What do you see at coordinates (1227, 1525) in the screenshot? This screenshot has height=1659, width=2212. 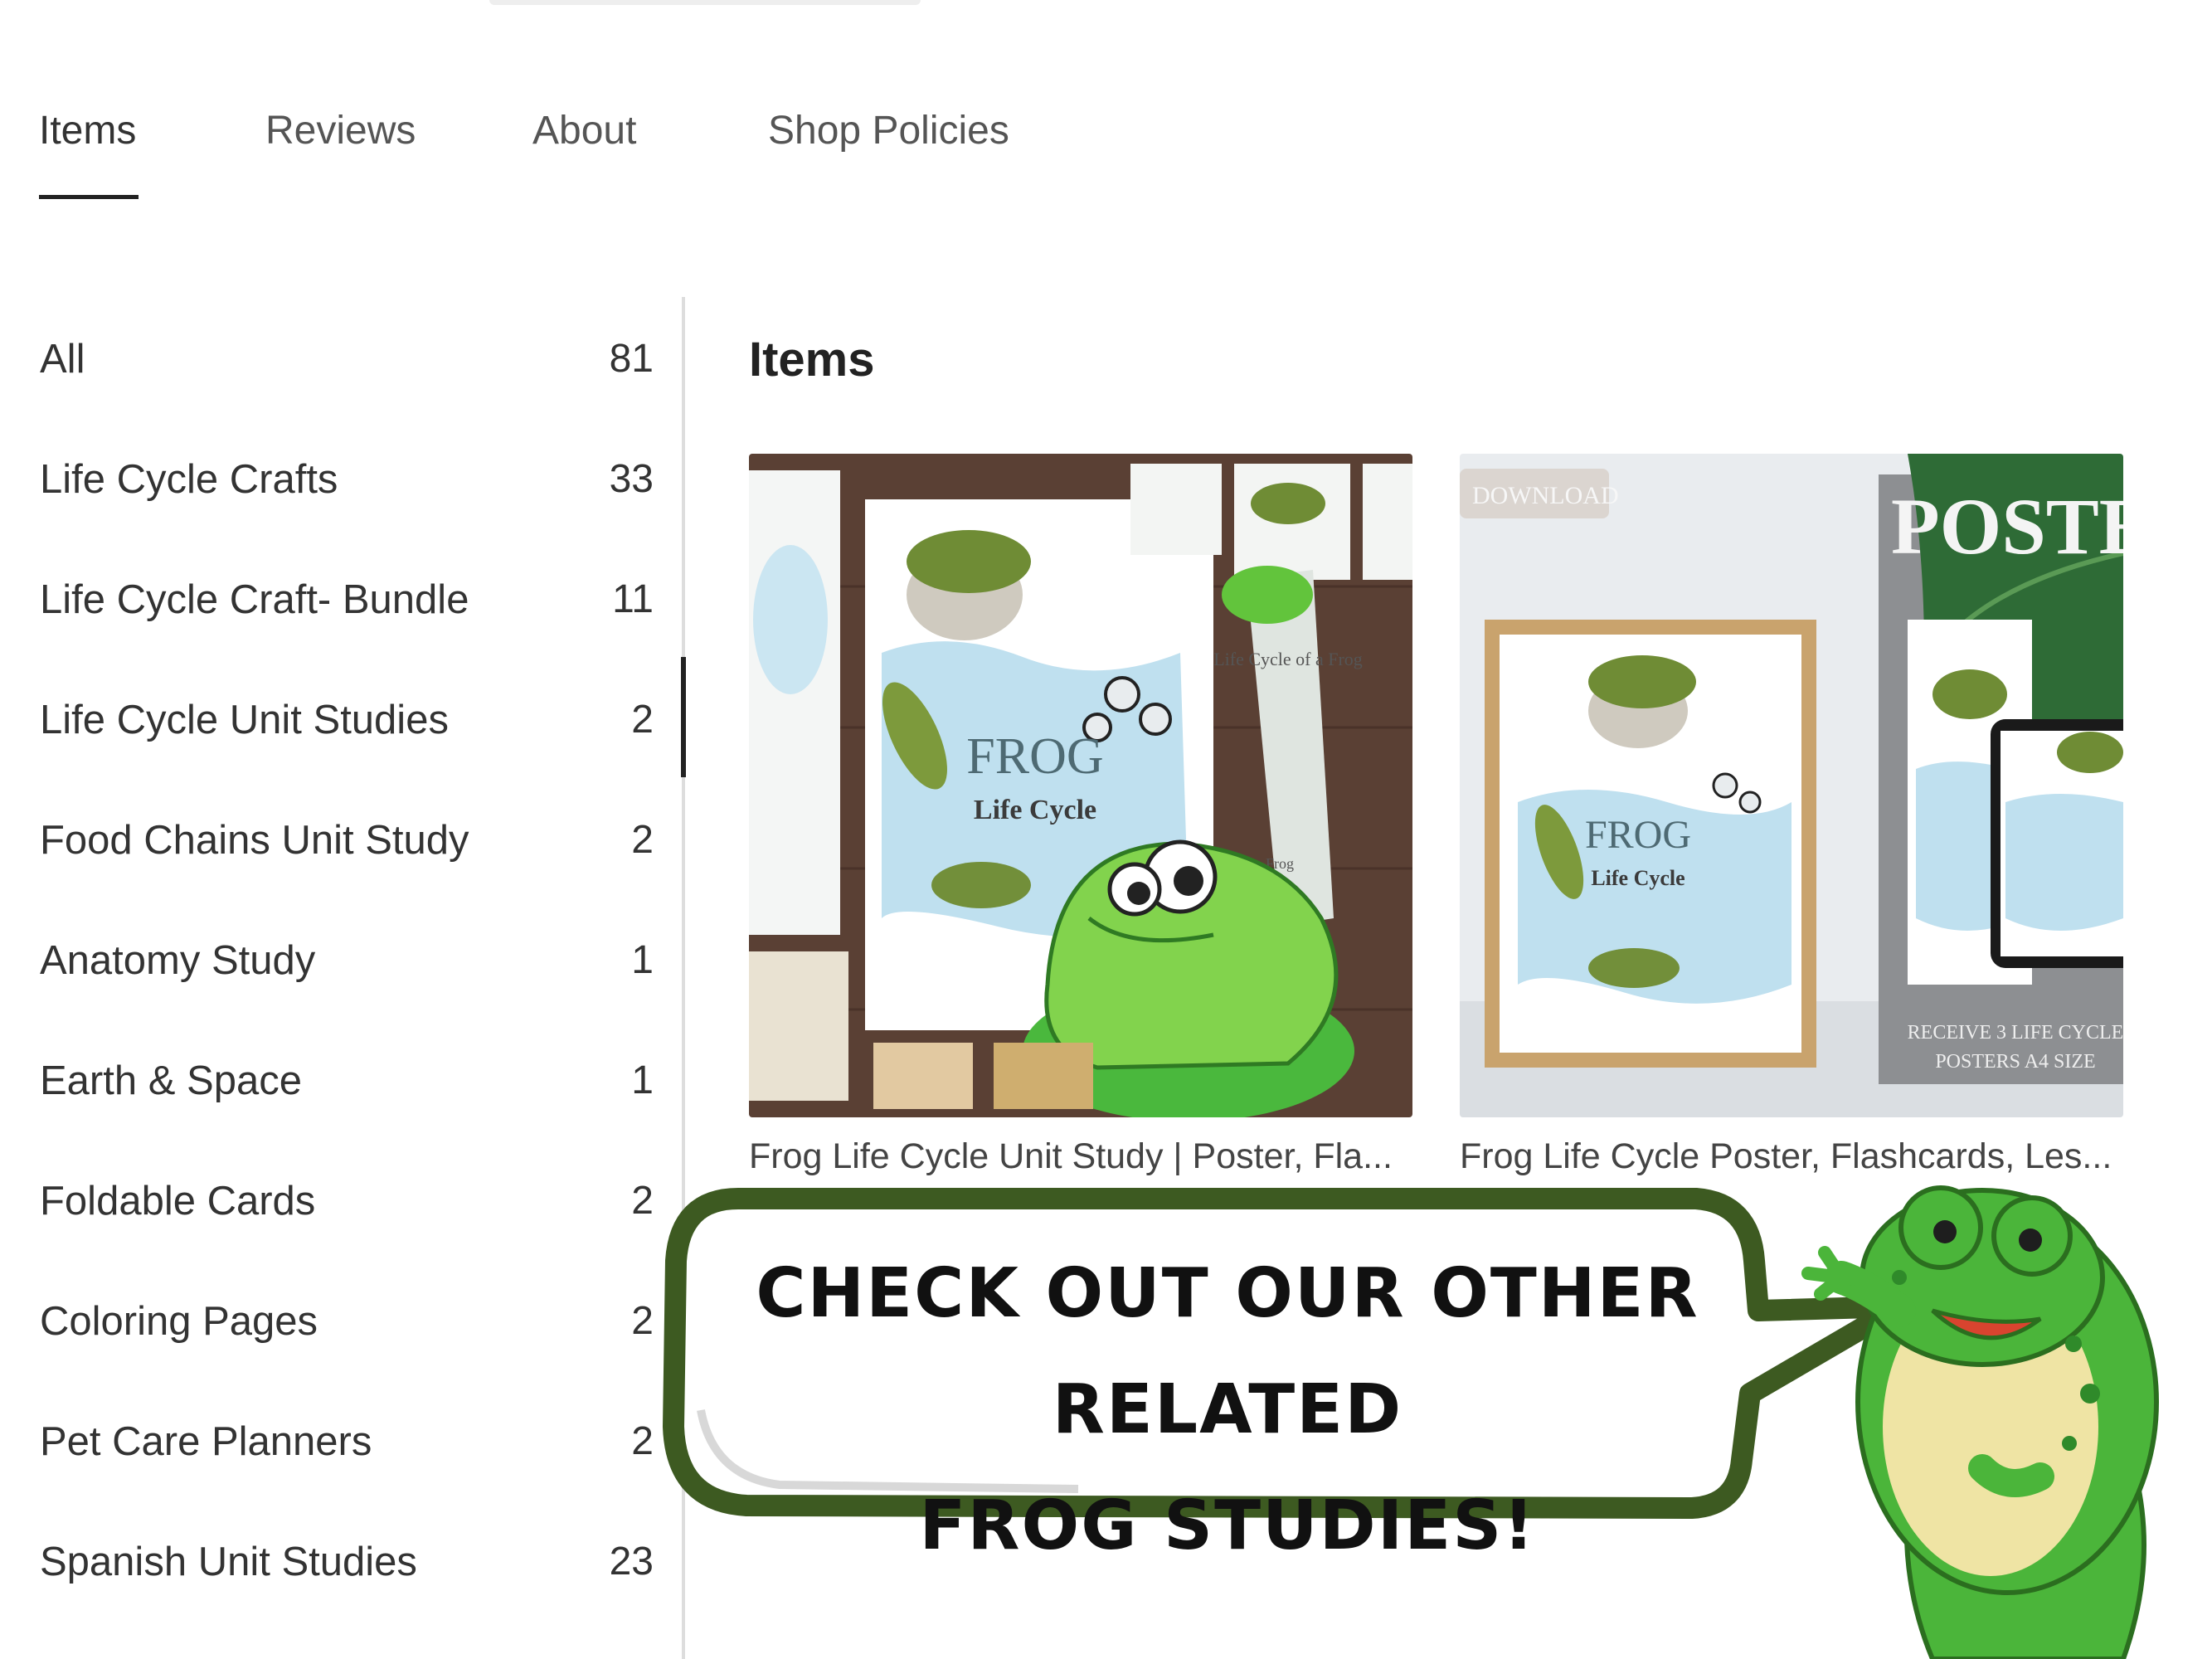 I see `promo-line-2: frog studies!` at bounding box center [1227, 1525].